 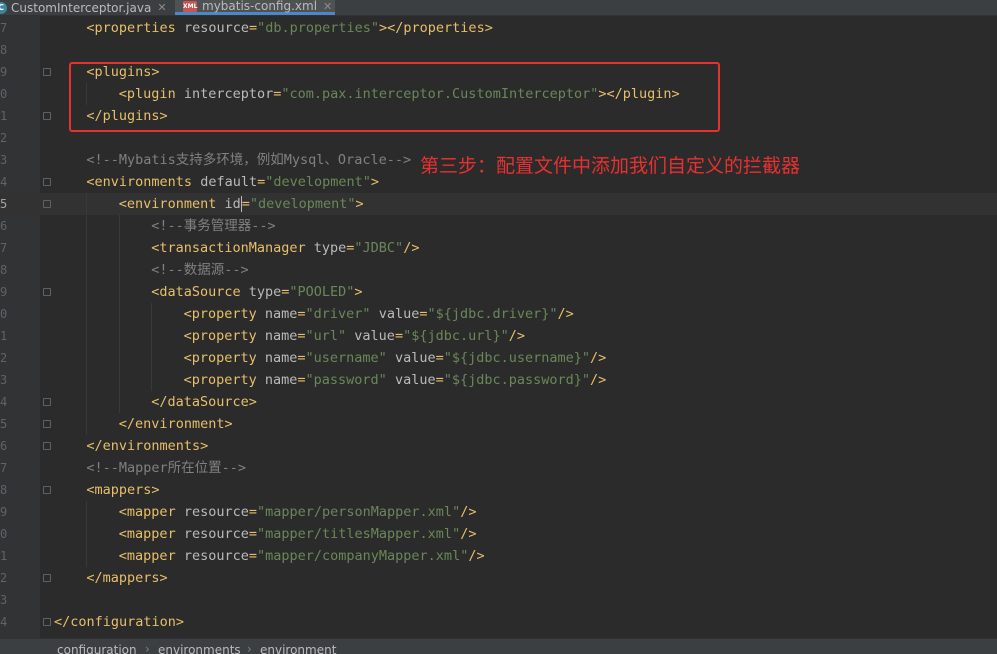 What do you see at coordinates (338, 314) in the screenshot?
I see `code-token: "driver"` at bounding box center [338, 314].